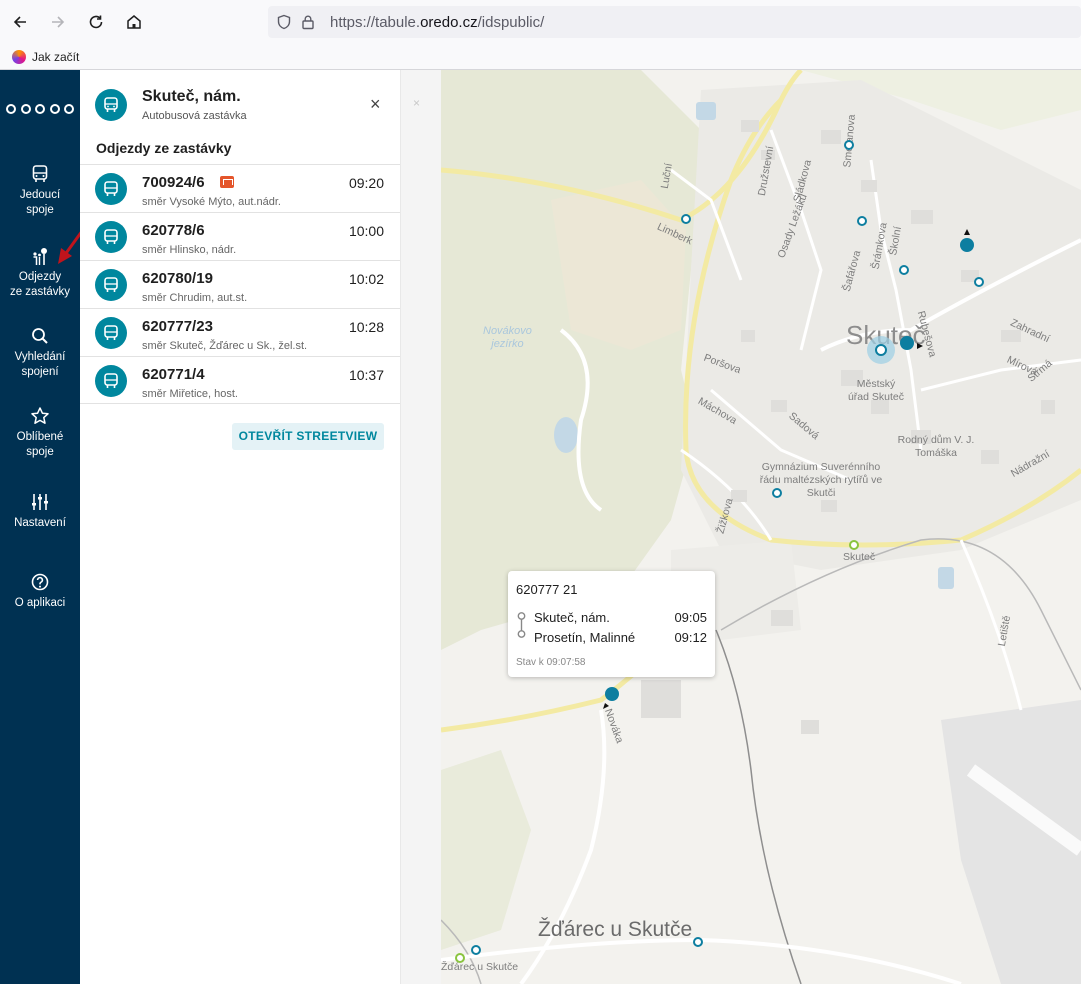 This screenshot has width=1081, height=984. What do you see at coordinates (240, 284) in the screenshot?
I see `departure-row: 620780/19 směr Chrudim, aut.st. 10:02` at bounding box center [240, 284].